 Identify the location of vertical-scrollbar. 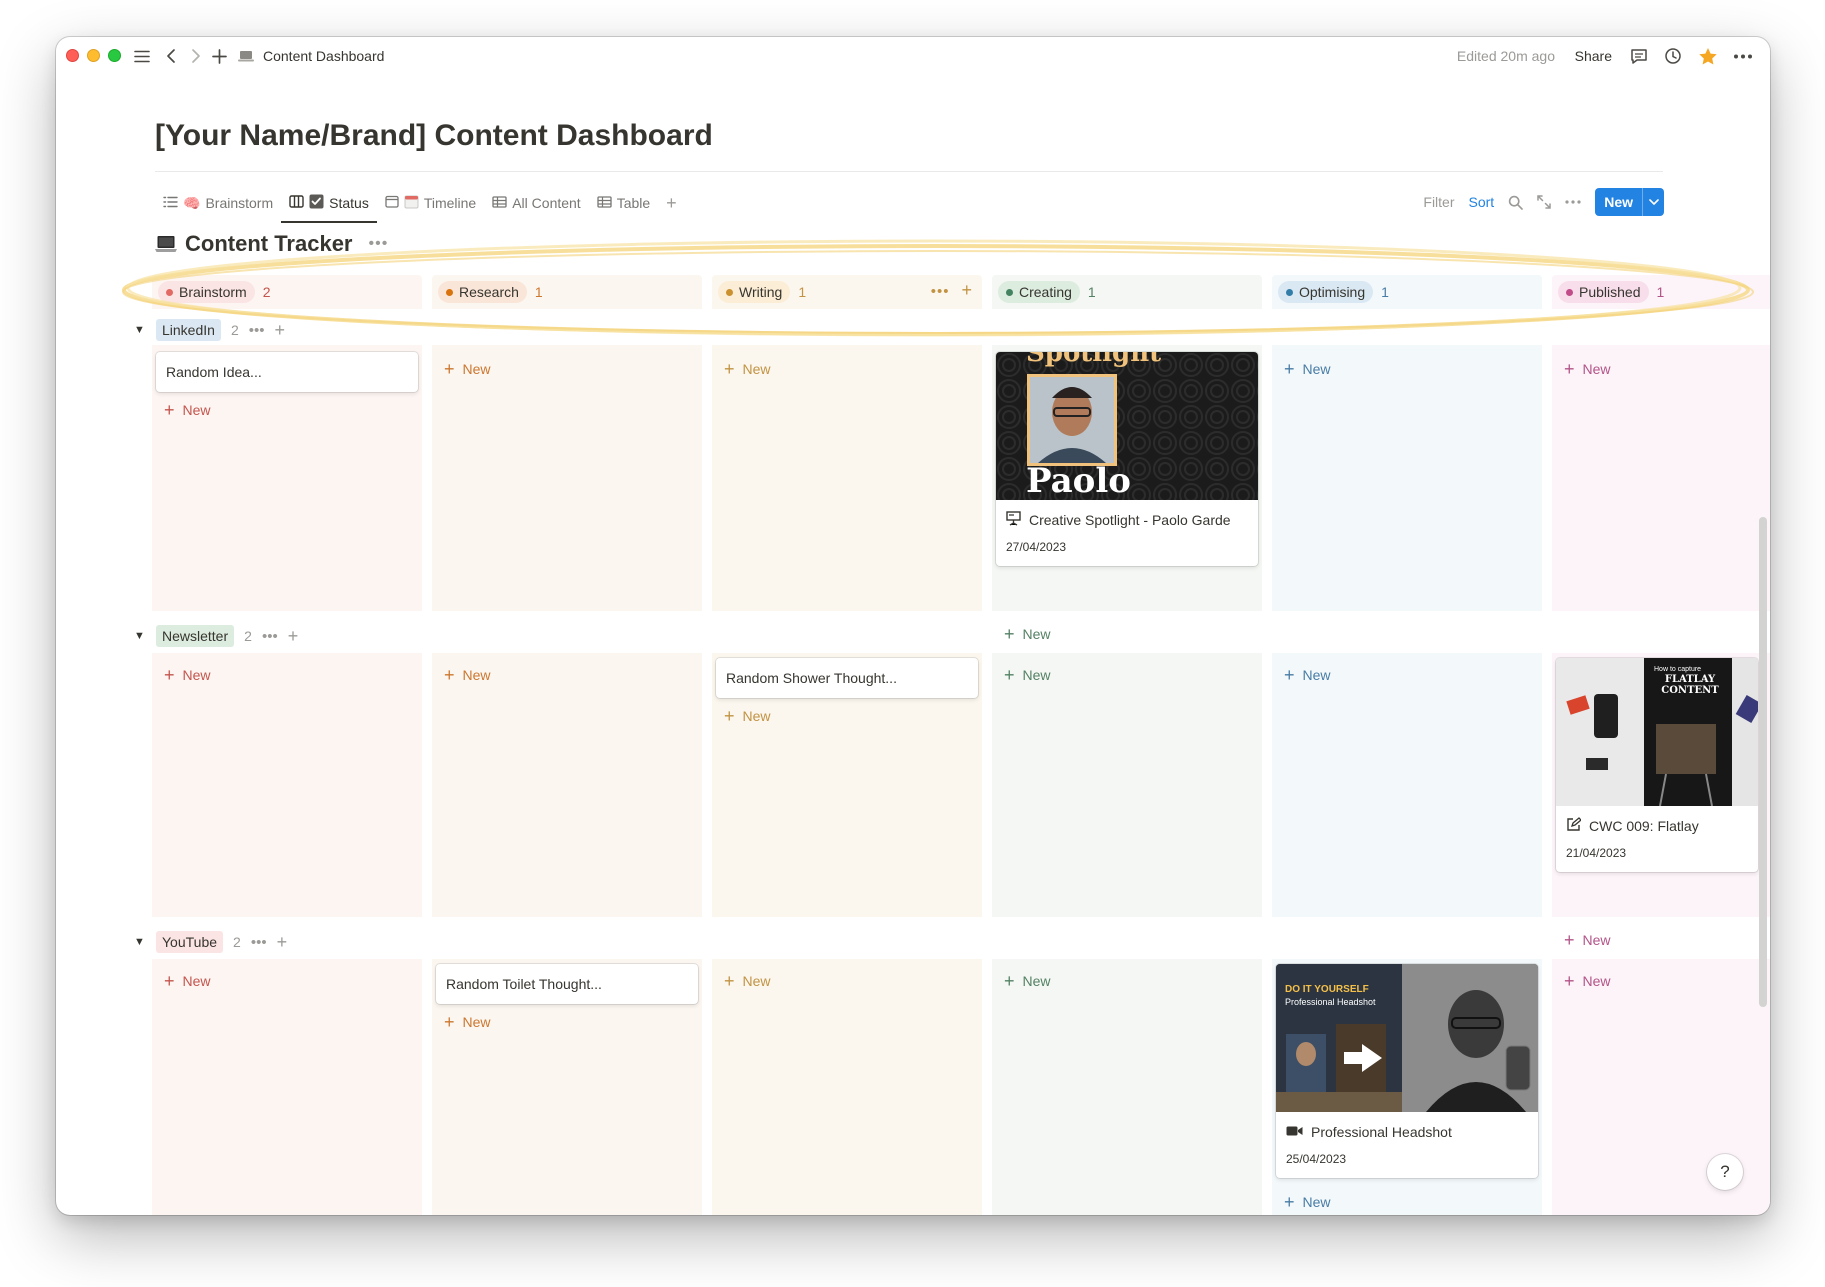
(1763, 762).